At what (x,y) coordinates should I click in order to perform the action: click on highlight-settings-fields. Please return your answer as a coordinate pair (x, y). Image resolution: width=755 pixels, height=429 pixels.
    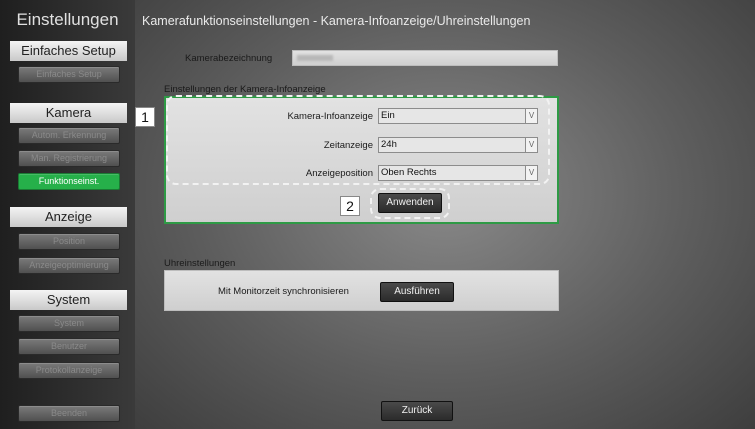
    Looking at the image, I should click on (358, 140).